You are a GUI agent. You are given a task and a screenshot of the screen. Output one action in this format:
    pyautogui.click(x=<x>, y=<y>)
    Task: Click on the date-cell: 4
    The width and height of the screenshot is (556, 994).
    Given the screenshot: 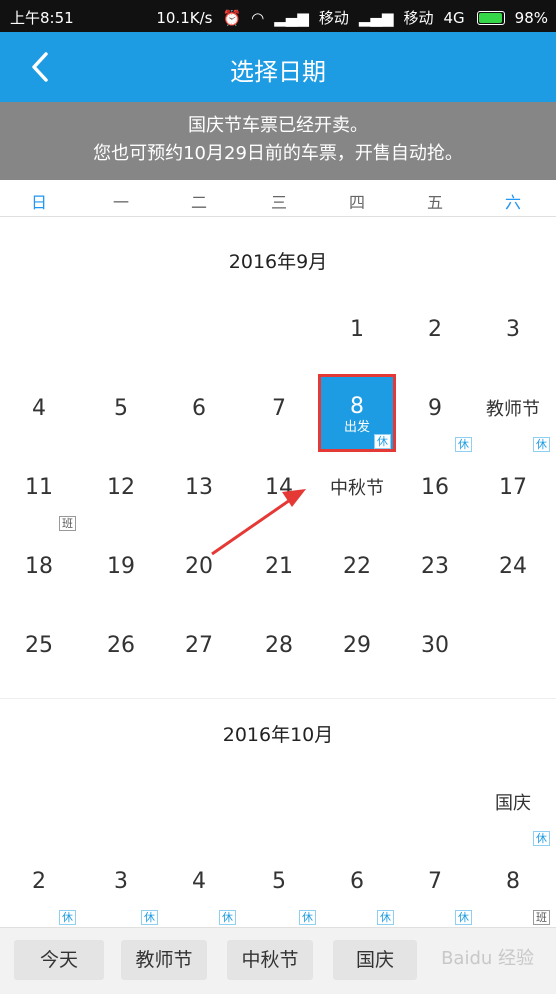 What is the action you would take?
    pyautogui.click(x=39, y=413)
    